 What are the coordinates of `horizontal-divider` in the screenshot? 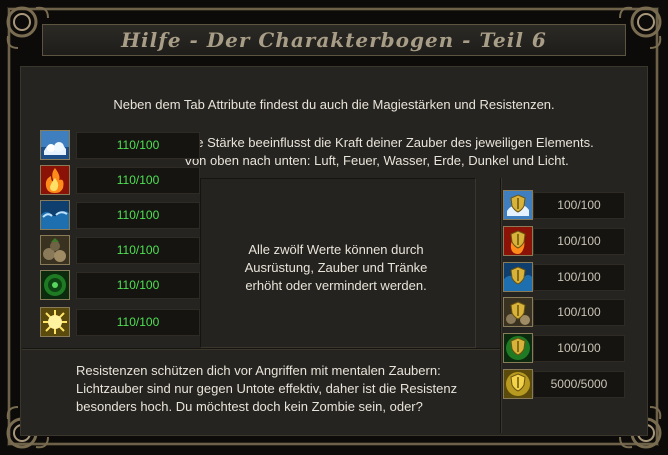 It's located at (262, 349).